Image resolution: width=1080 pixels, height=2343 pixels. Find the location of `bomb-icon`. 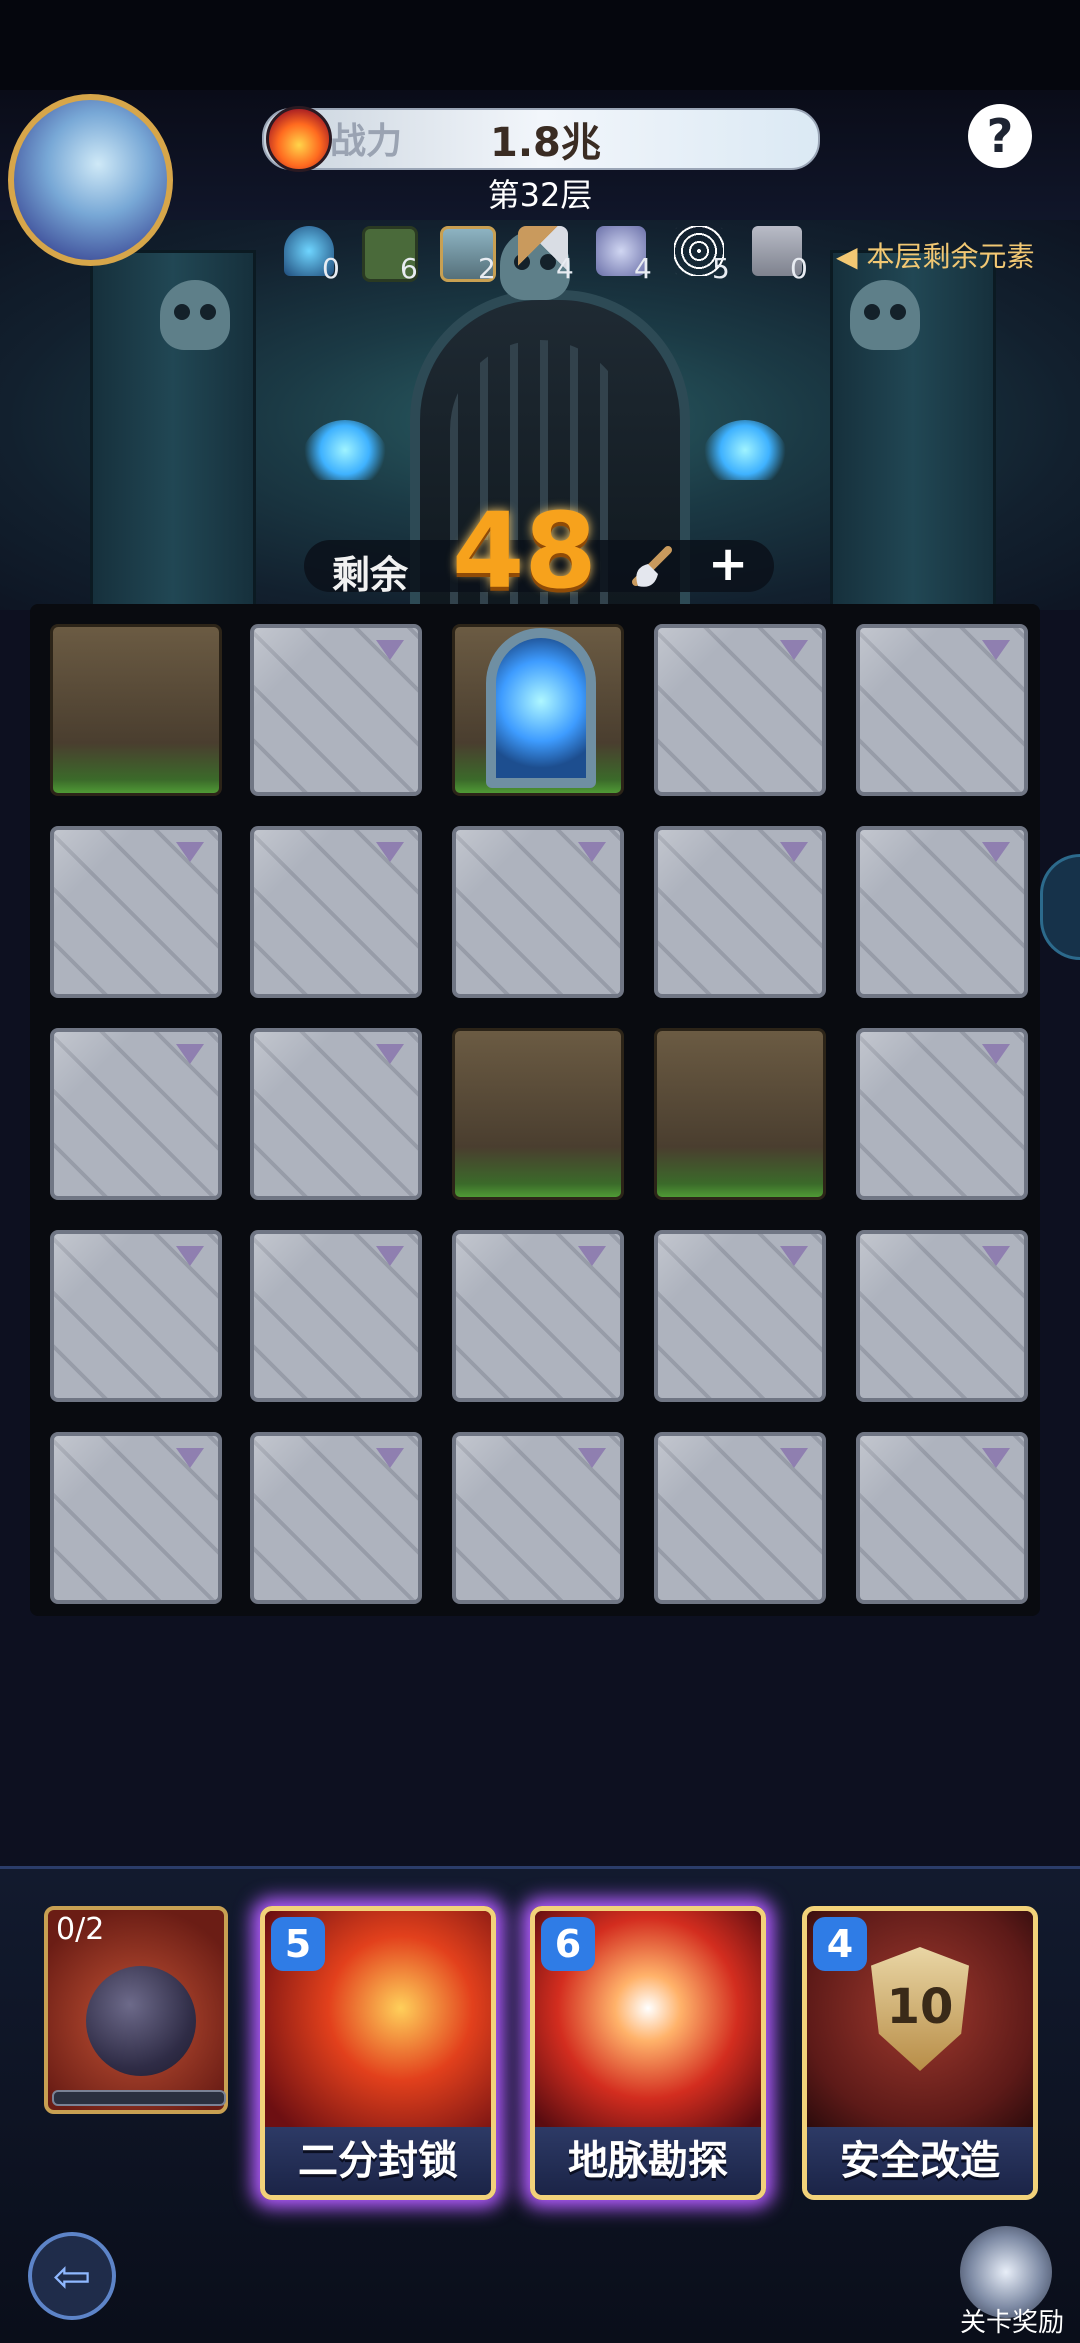

bomb-icon is located at coordinates (141, 2021).